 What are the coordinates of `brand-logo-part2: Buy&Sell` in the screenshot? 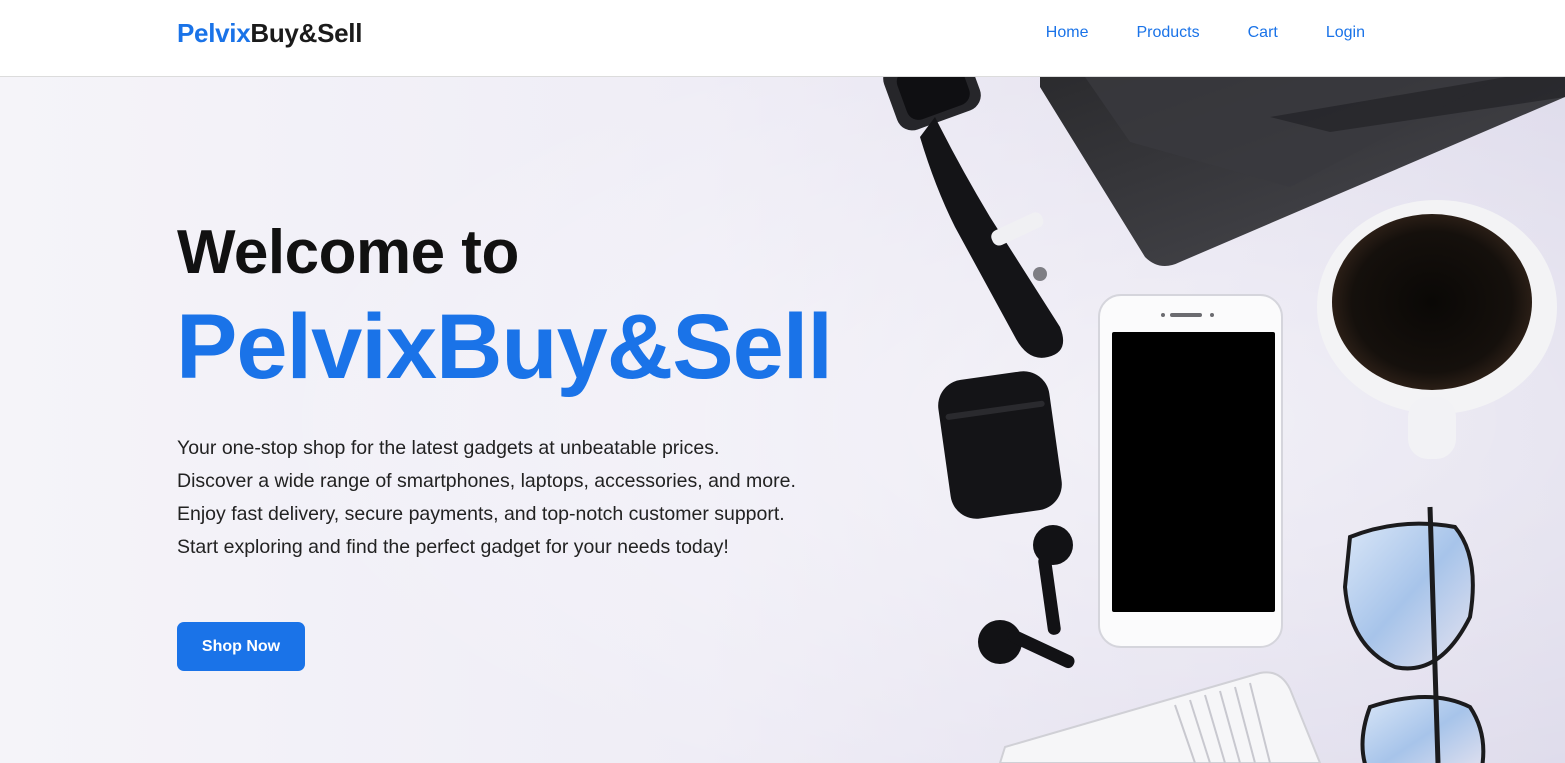 It's located at (306, 33).